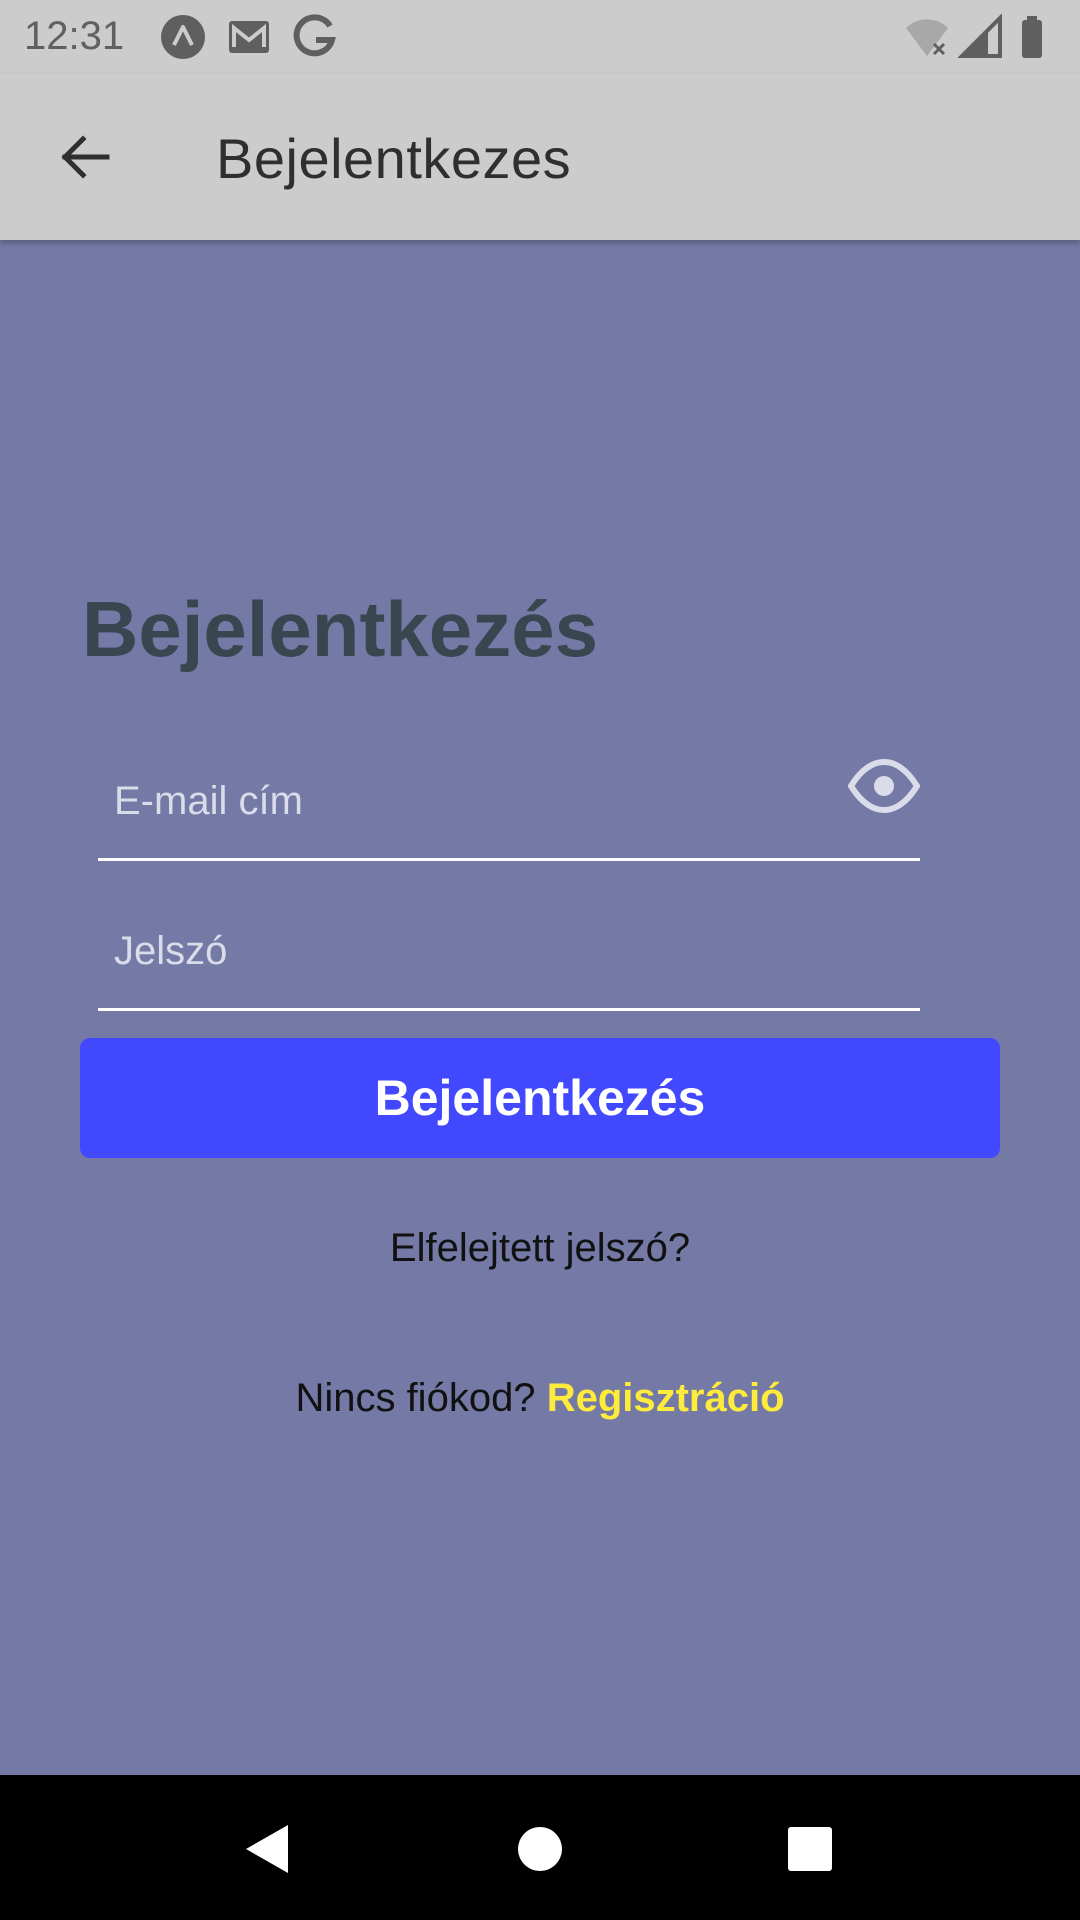 The width and height of the screenshot is (1080, 1920). I want to click on nav-recents-icon, so click(810, 1849).